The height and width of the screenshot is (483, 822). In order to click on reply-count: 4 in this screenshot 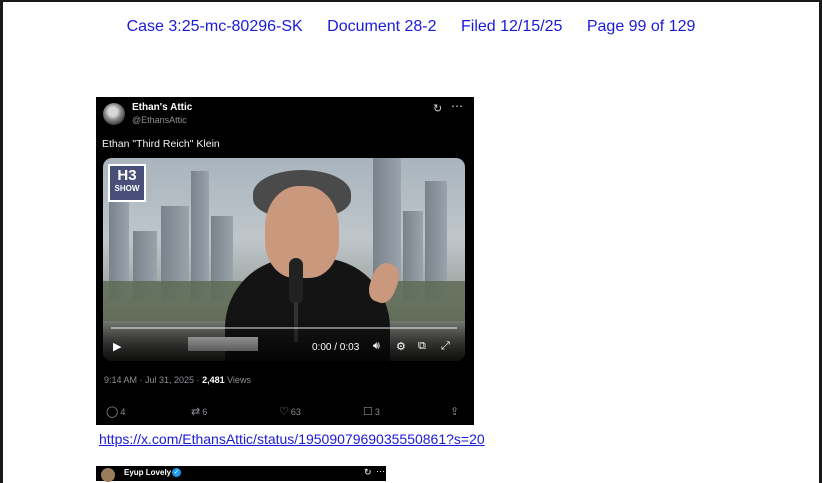, I will do `click(123, 412)`.